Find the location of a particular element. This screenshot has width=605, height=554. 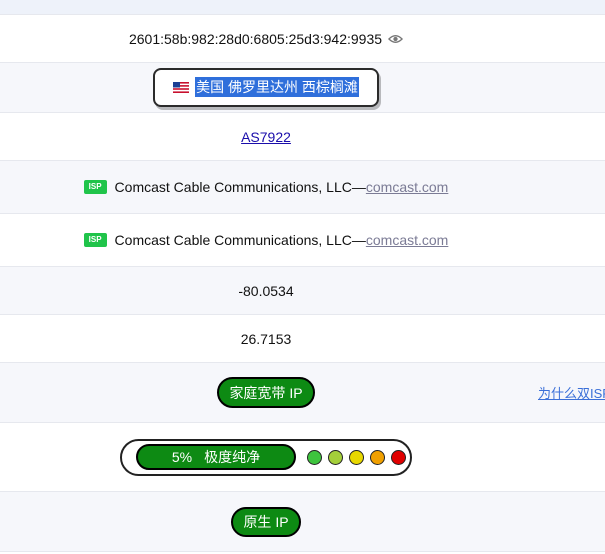

longitude-value: -80.0534 is located at coordinates (266, 290).